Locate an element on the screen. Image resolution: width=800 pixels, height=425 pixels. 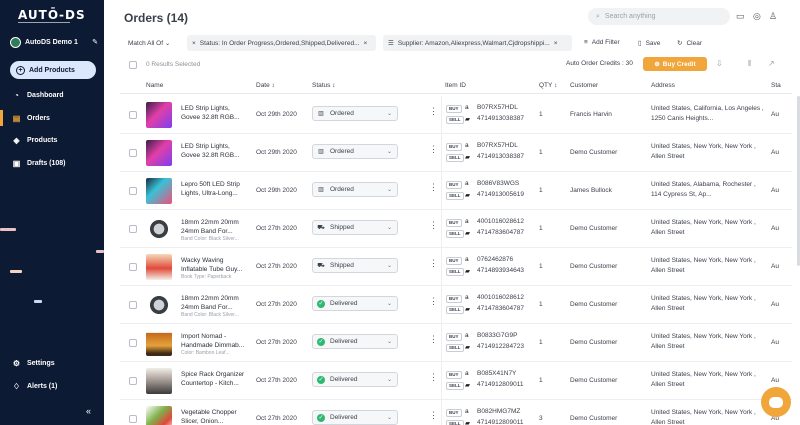
pencil-icon: ✎ is located at coordinates (95, 42).